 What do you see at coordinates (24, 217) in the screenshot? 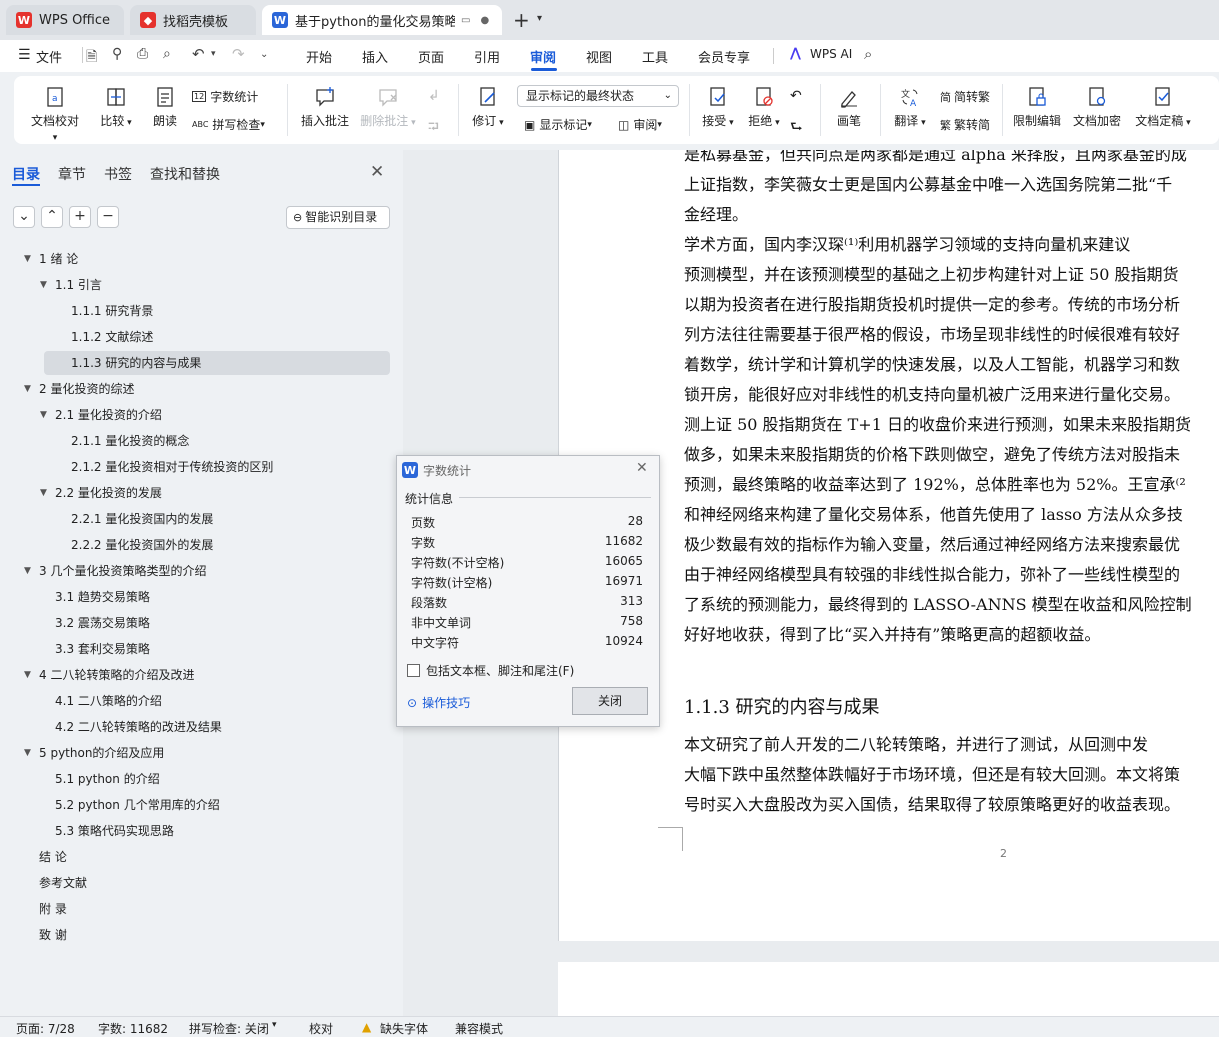
I see `collapse-button: ⌄` at bounding box center [24, 217].